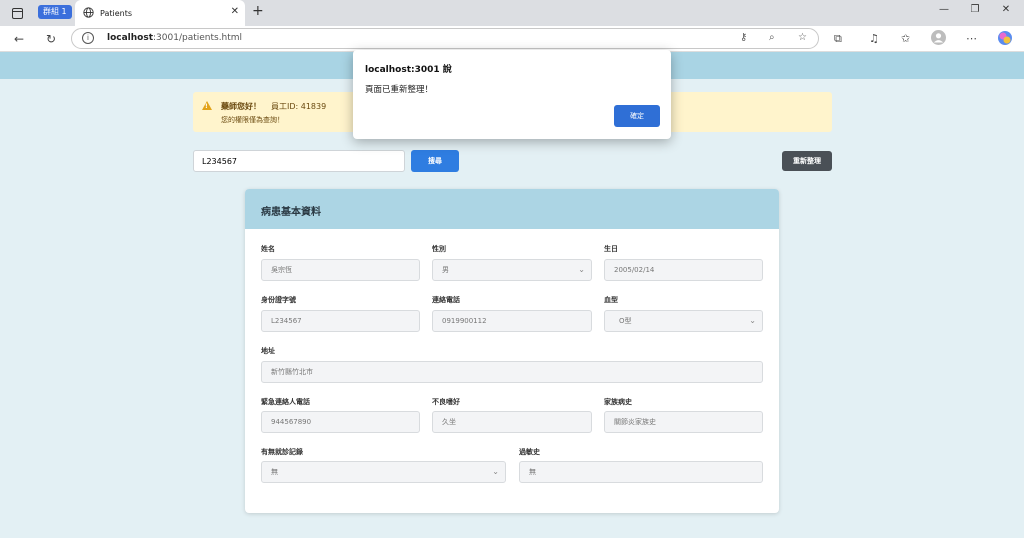 Image resolution: width=1024 pixels, height=538 pixels. What do you see at coordinates (241, 106) in the screenshot?
I see `greeting-text: 藥師您好！` at bounding box center [241, 106].